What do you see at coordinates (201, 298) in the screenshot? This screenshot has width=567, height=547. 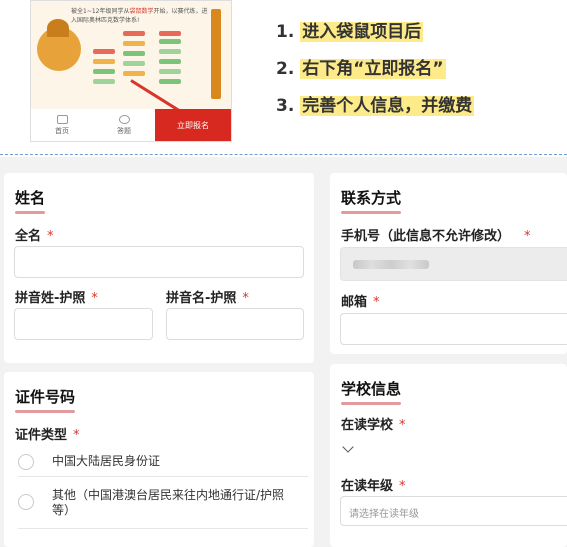 I see `pinyin-first-label-text: 拼音名-护照` at bounding box center [201, 298].